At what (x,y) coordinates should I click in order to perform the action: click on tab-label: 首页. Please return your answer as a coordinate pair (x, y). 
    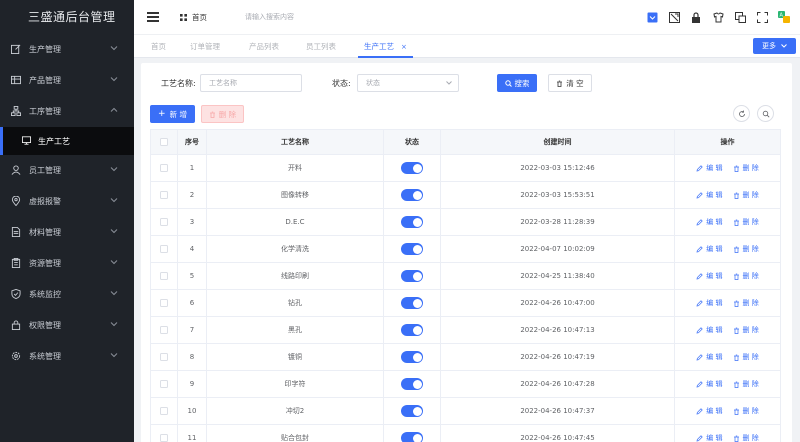
    Looking at the image, I should click on (158, 46).